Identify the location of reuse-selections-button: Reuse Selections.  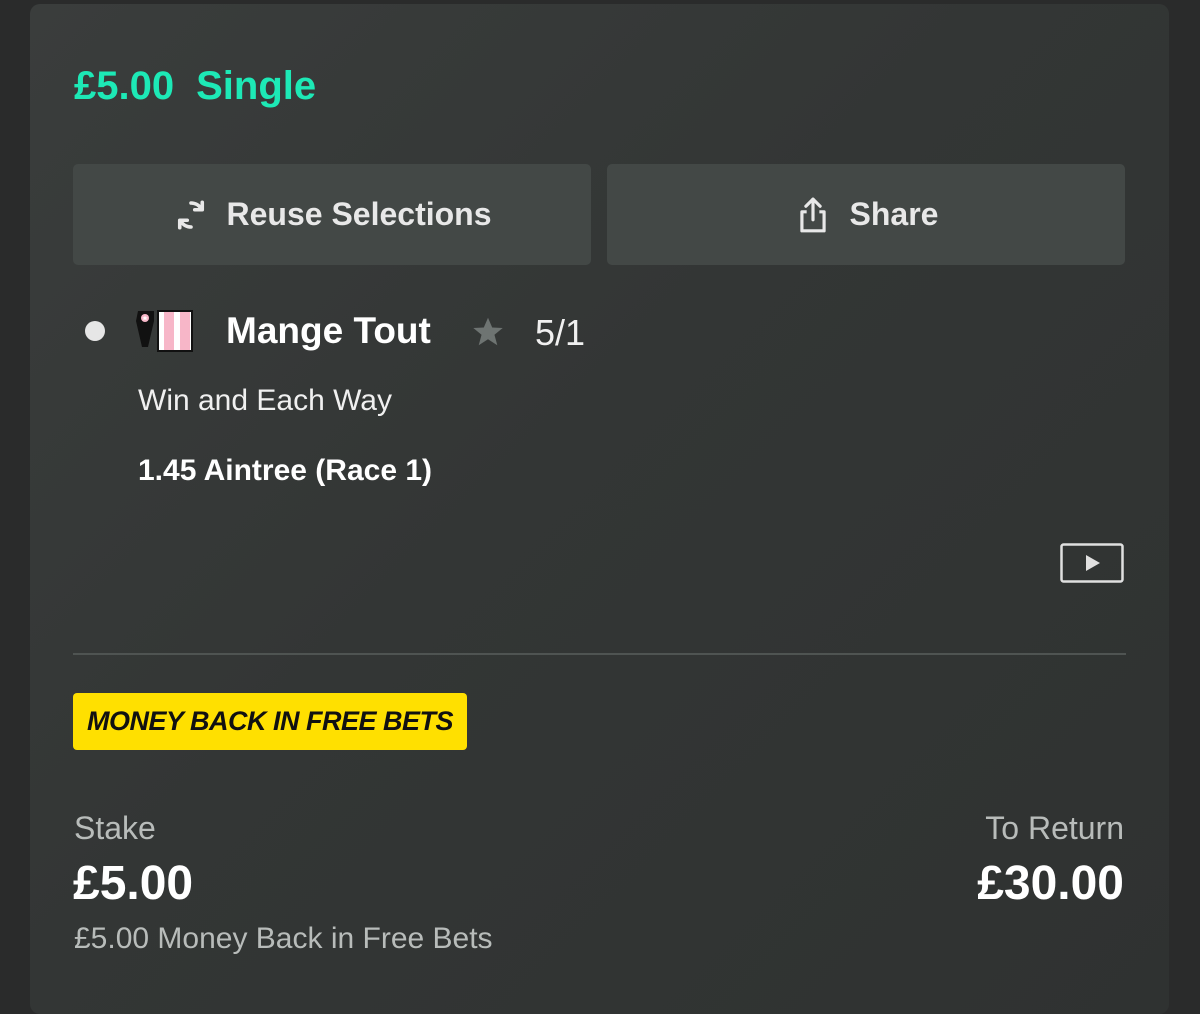
(332, 214).